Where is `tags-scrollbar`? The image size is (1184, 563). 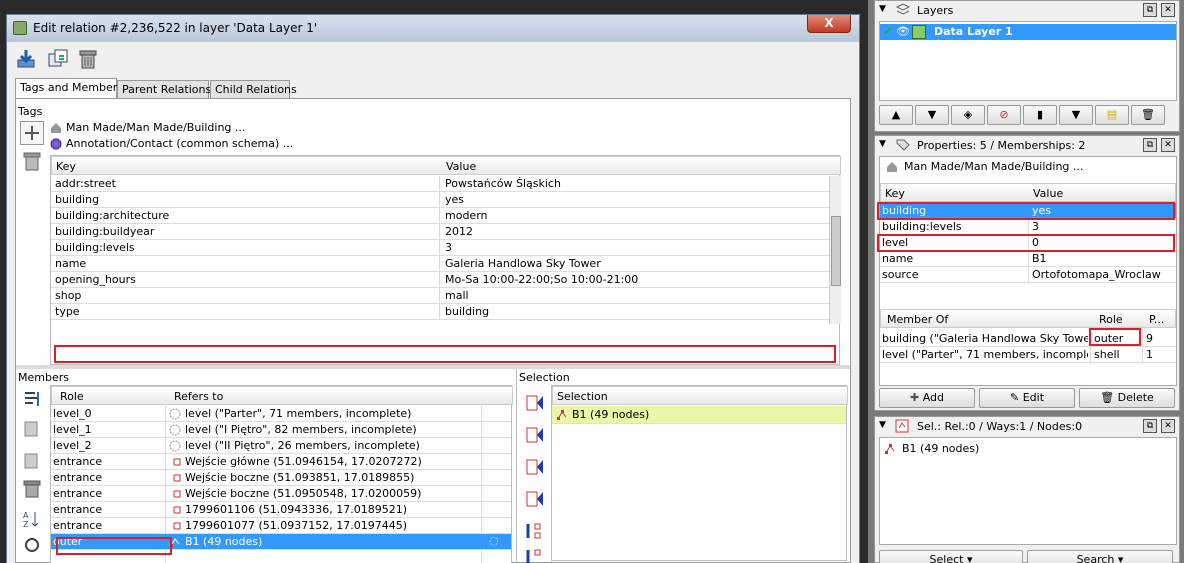
tags-scrollbar is located at coordinates (835, 250).